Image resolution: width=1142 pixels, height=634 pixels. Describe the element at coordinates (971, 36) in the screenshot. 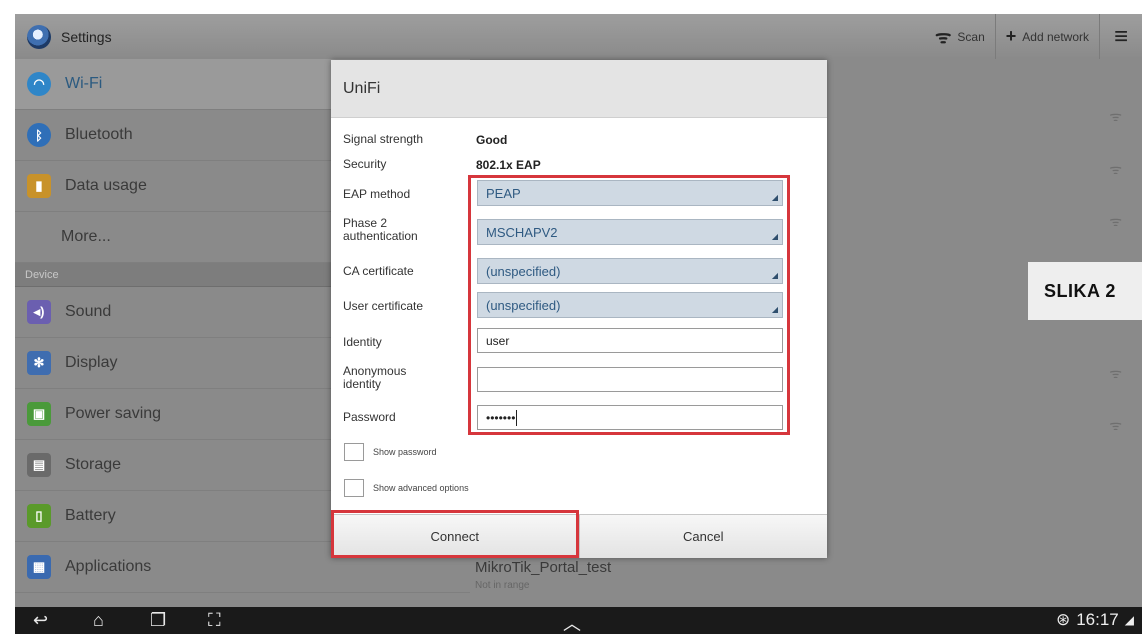

I see `scan-label: Scan` at that location.